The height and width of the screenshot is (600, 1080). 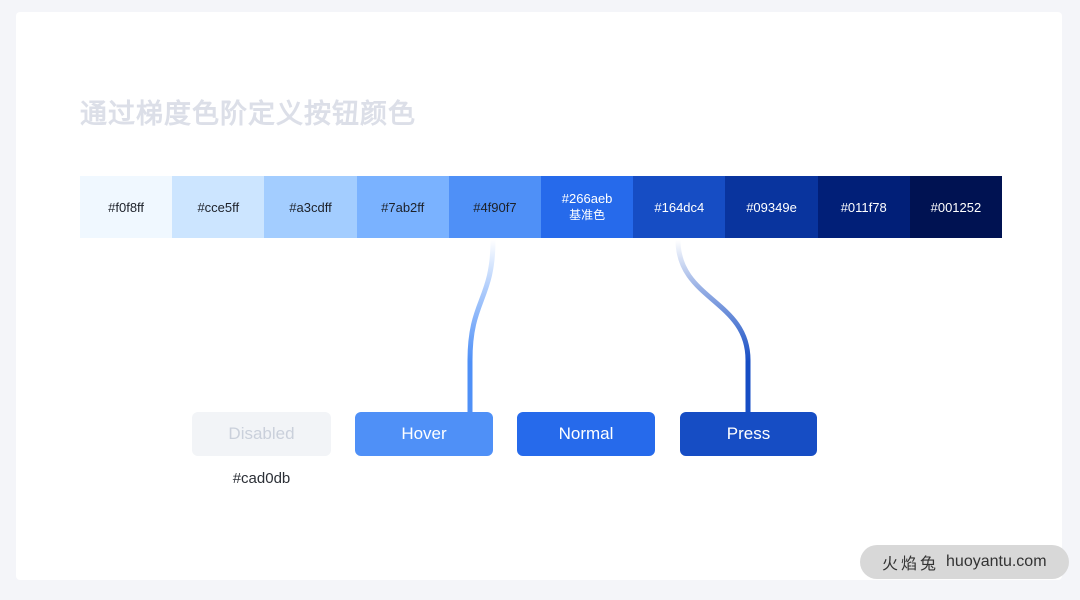 I want to click on swatch-hex-label: #7ab2ff, so click(x=403, y=207).